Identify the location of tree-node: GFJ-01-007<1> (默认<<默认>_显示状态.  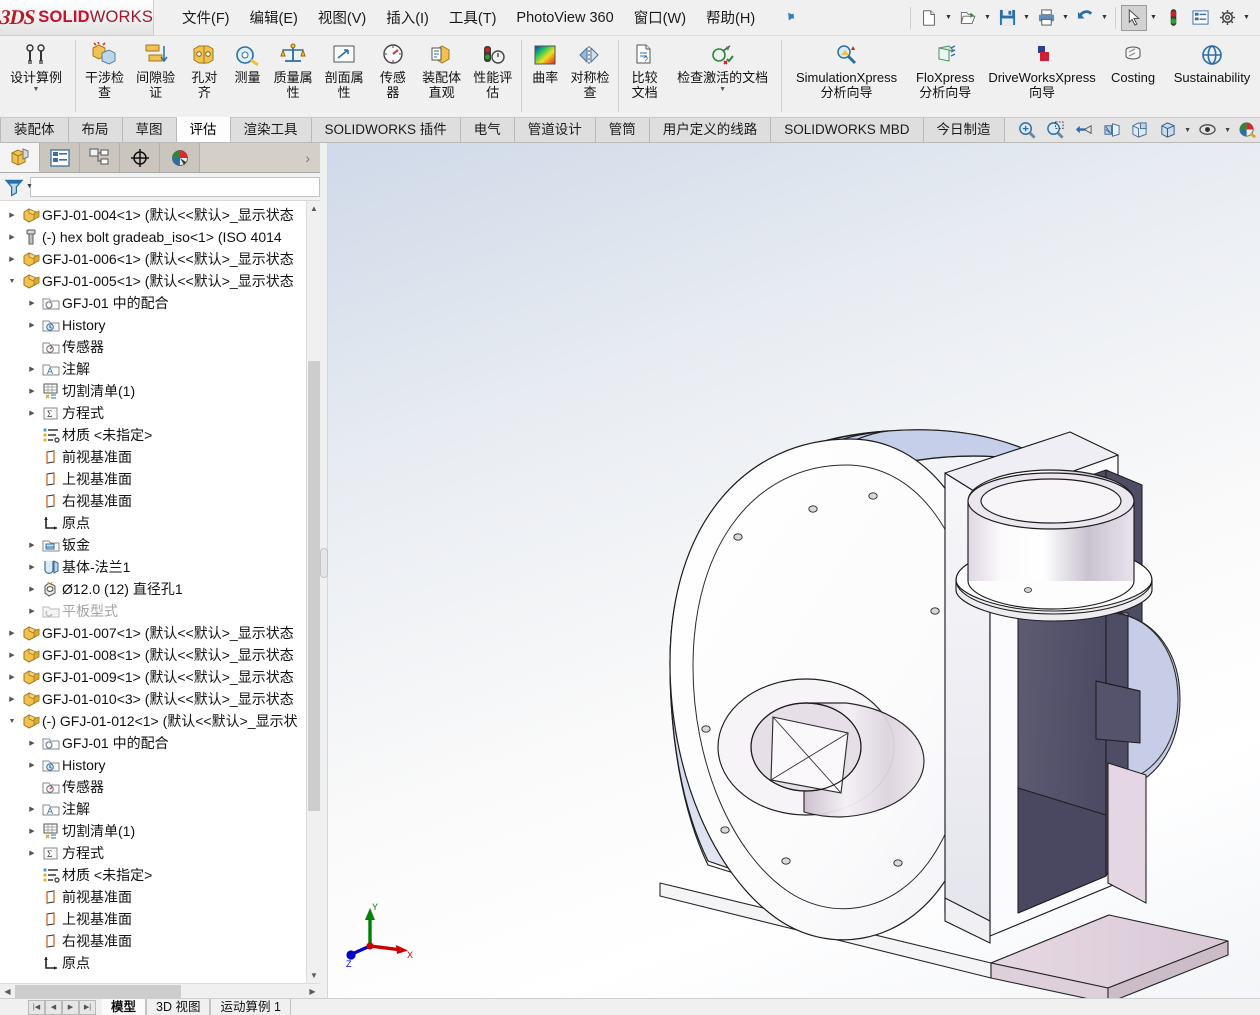
(153, 633).